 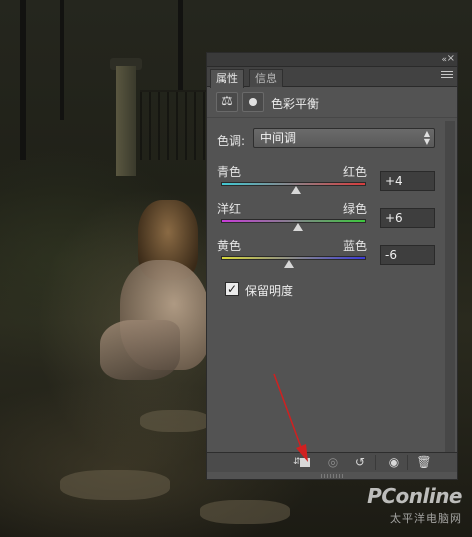 I want to click on slider-left-label: 洋红, so click(x=229, y=209).